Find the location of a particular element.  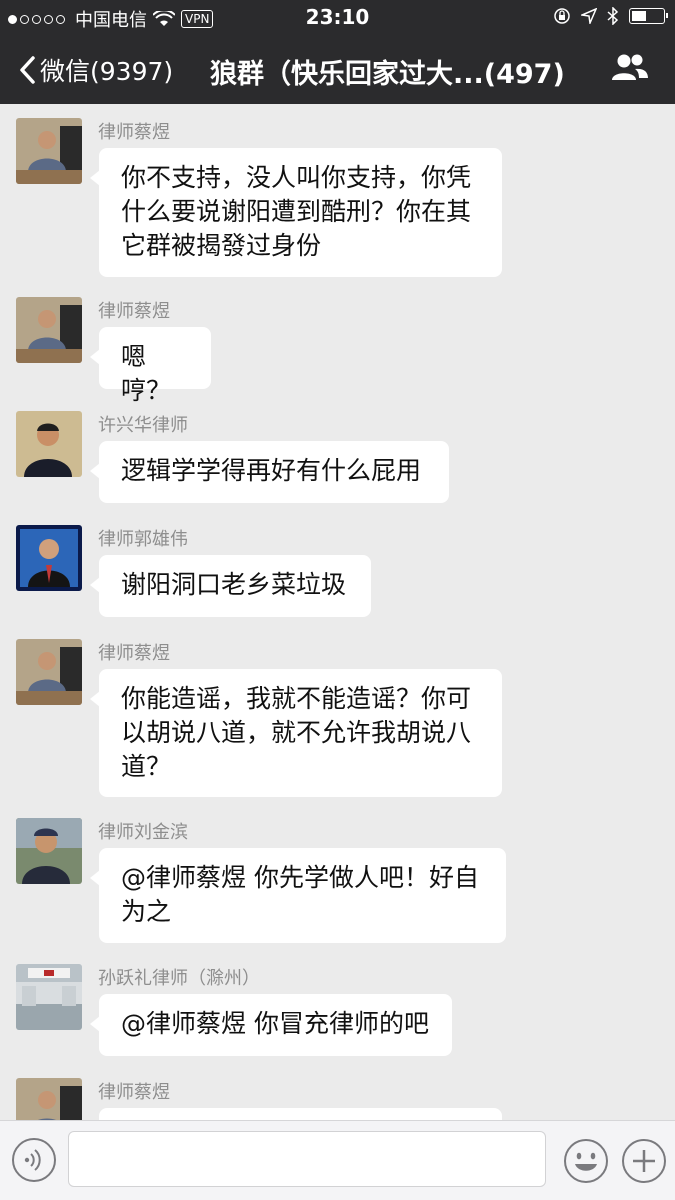

input-bar is located at coordinates (337, 1160).